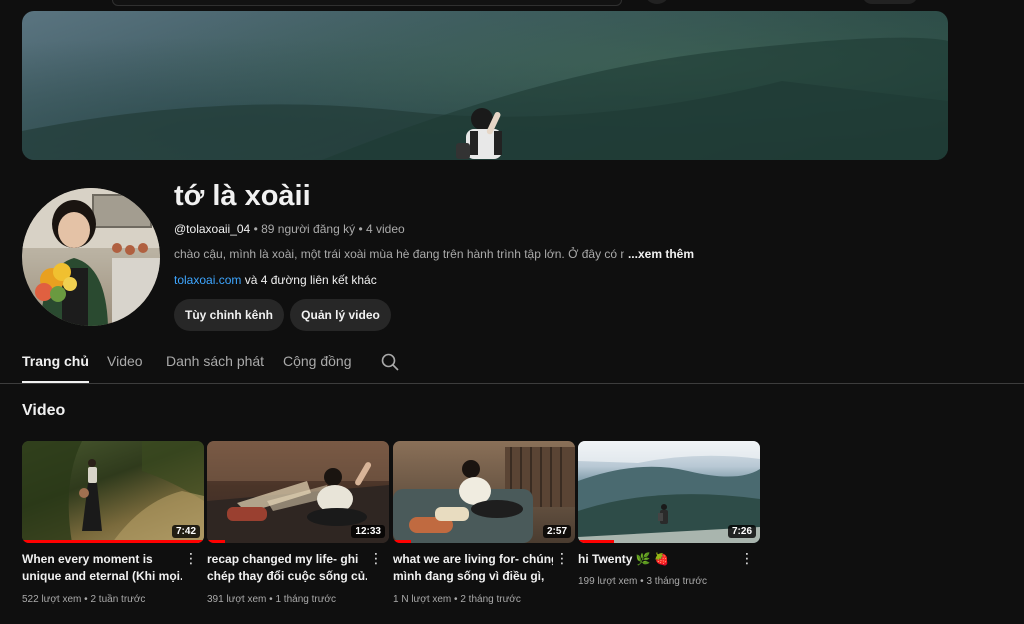 This screenshot has height=624, width=1024. What do you see at coordinates (658, 559) in the screenshot?
I see `video-title: hi Twenty 🌿 🍓` at bounding box center [658, 559].